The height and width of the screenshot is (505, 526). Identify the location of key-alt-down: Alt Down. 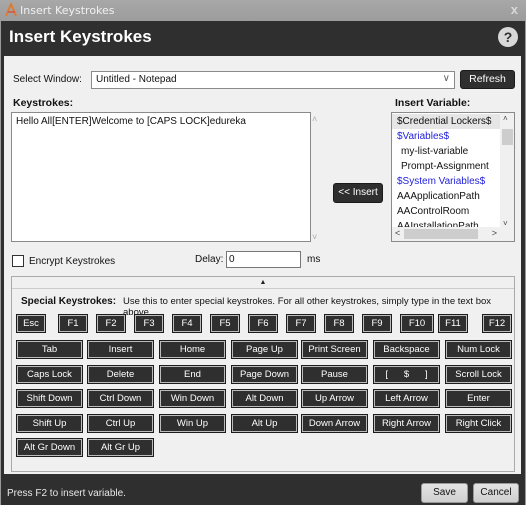
(264, 398).